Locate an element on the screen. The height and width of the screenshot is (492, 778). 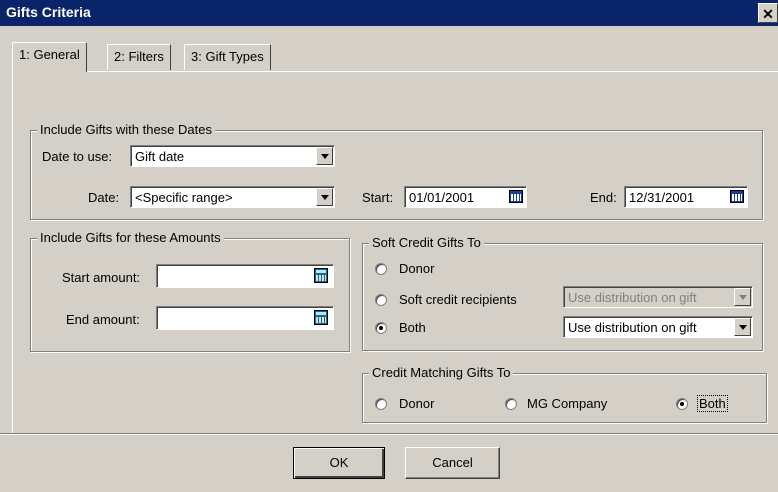
matching-donor-label: Donor is located at coordinates (416, 403).